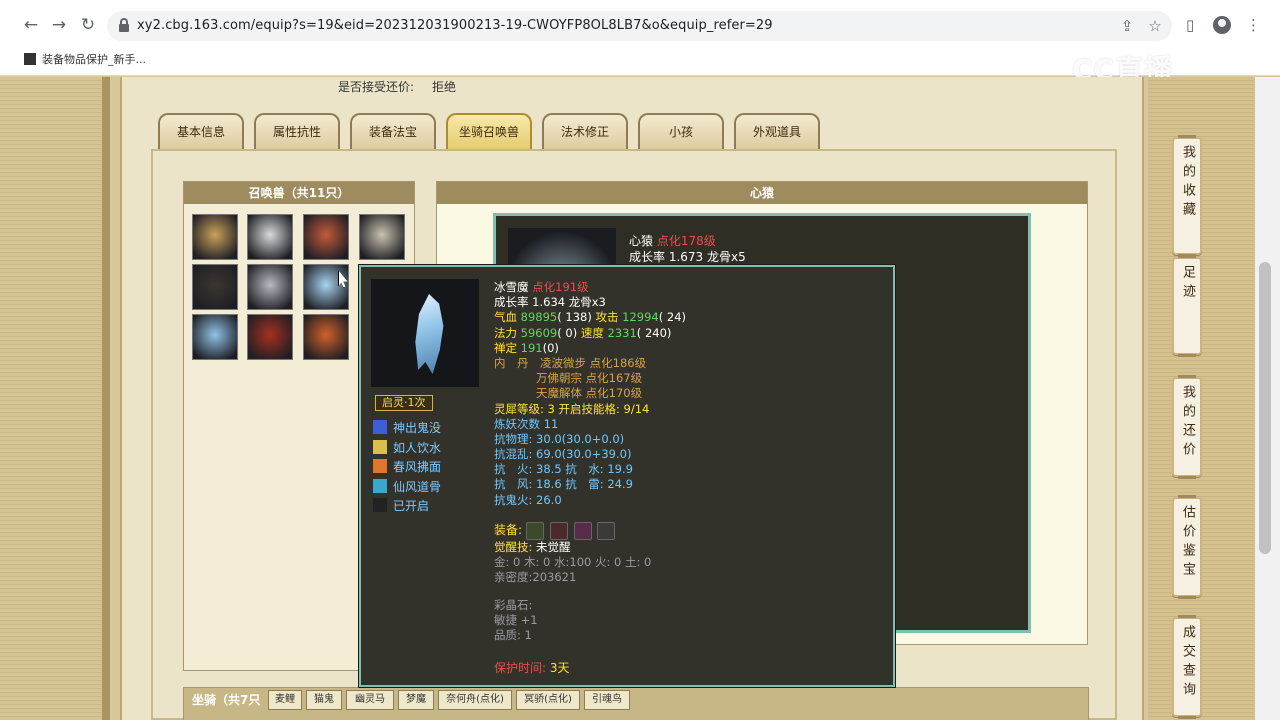 The width and height of the screenshot is (1280, 720). What do you see at coordinates (370, 700) in the screenshot?
I see `mount-tab: 幽灵马` at bounding box center [370, 700].